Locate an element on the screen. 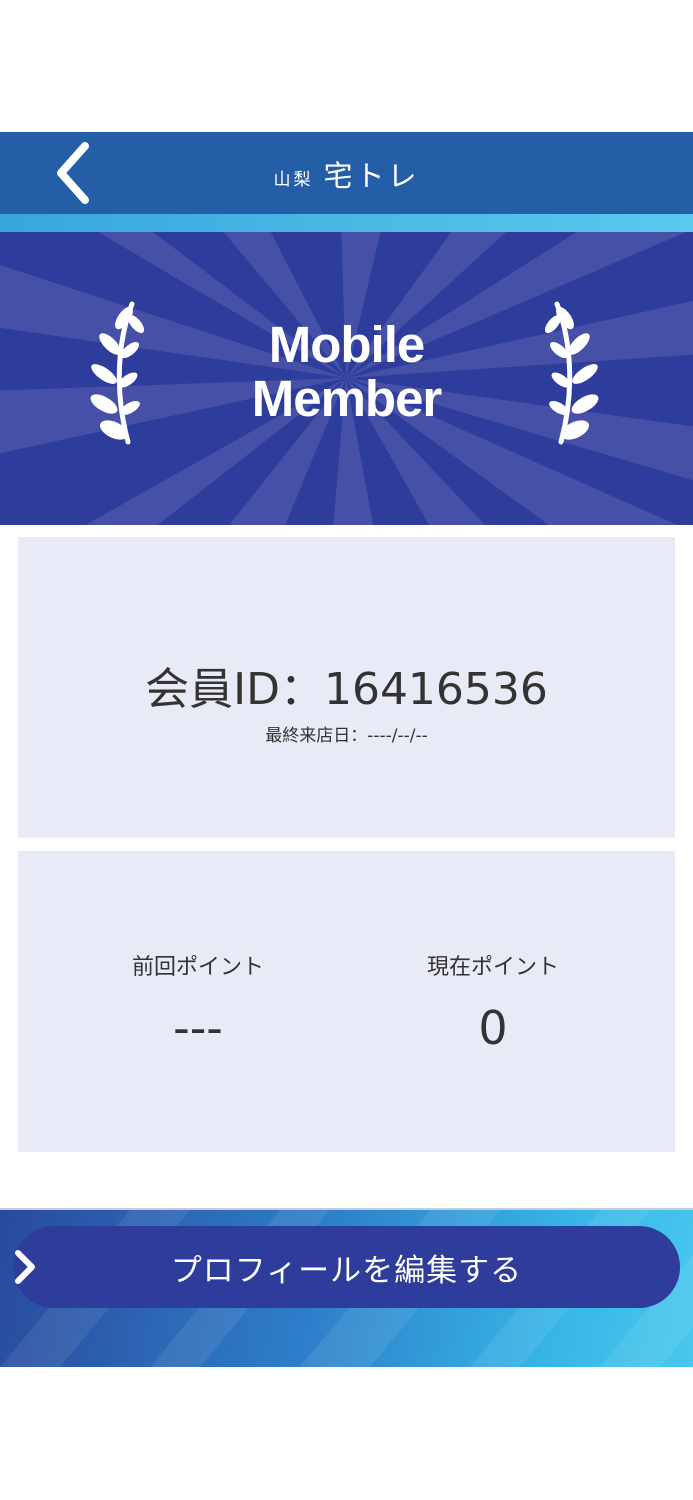  chevron-right-icon is located at coordinates (25, 1267).